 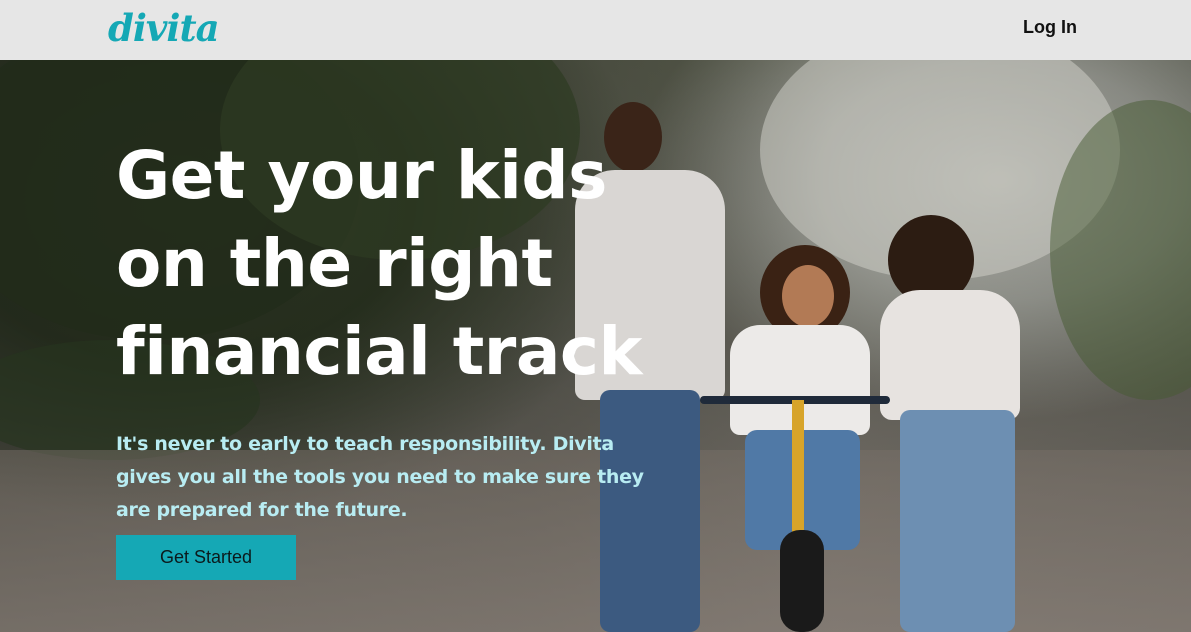 I want to click on divita-logo: divita, so click(x=164, y=28).